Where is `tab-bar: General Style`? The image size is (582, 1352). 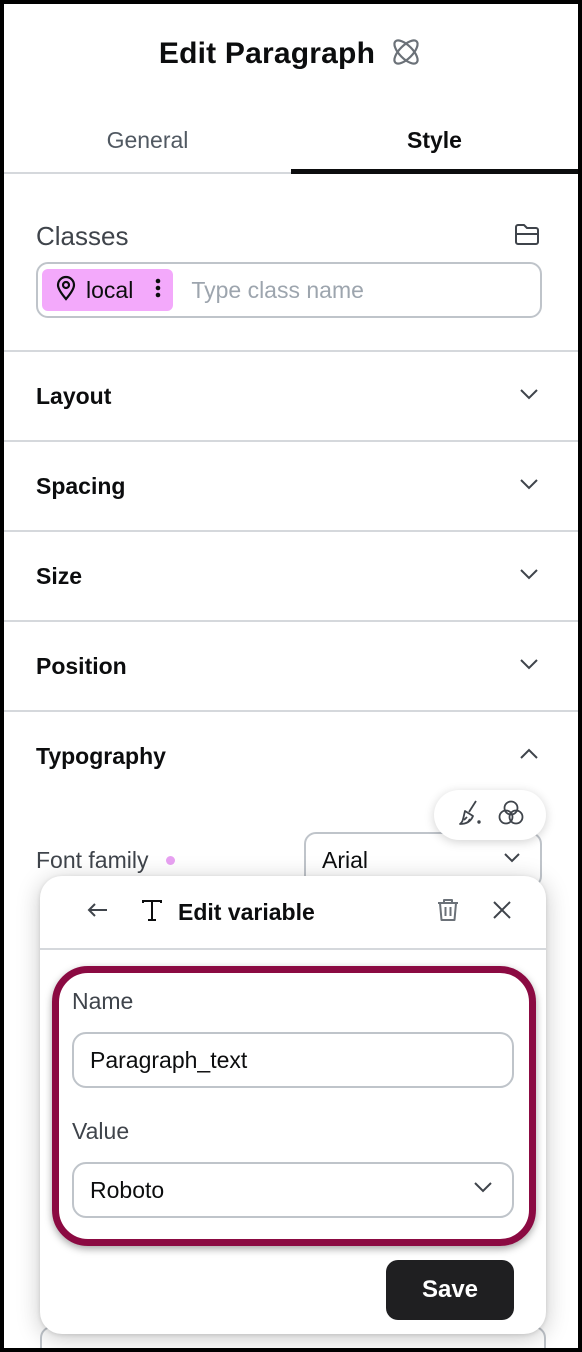
tab-bar: General Style is located at coordinates (291, 141).